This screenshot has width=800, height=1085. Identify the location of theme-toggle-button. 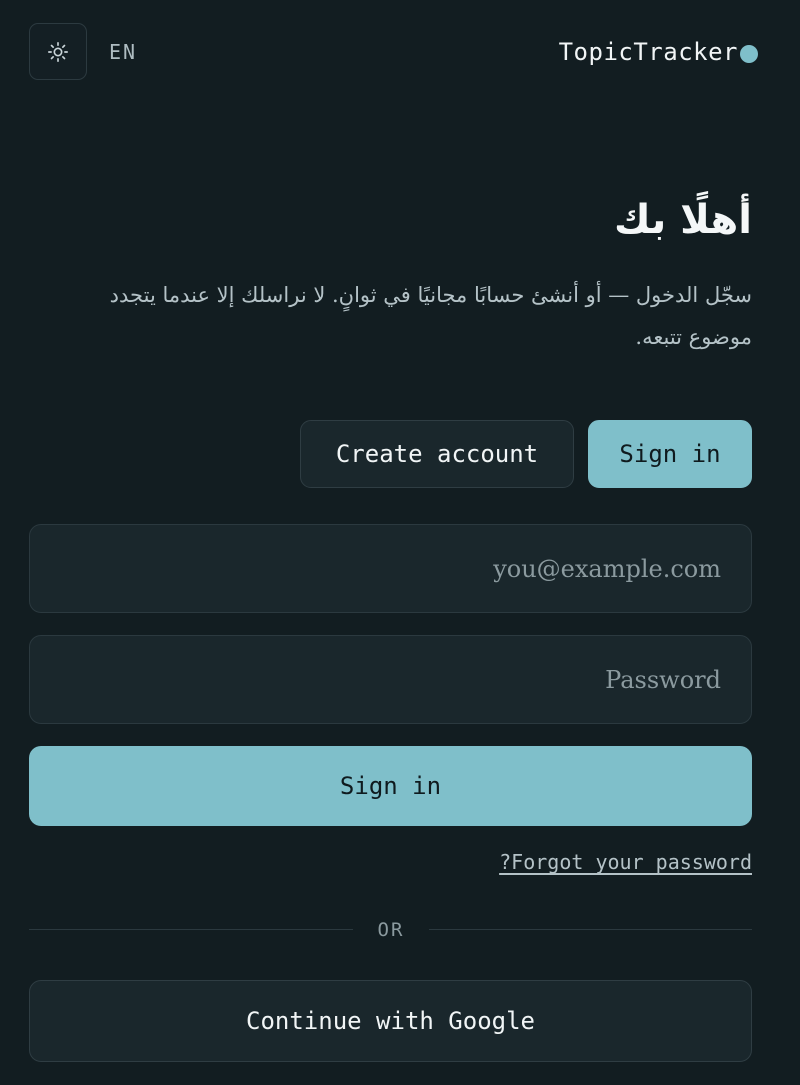
(58, 51).